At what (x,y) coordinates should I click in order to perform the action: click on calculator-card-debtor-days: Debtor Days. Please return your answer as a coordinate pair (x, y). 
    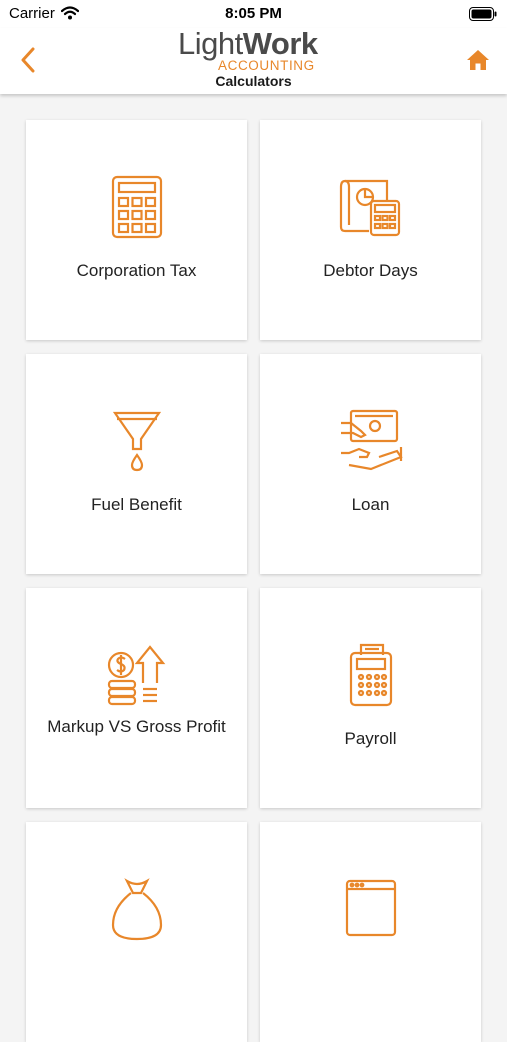
    Looking at the image, I should click on (370, 230).